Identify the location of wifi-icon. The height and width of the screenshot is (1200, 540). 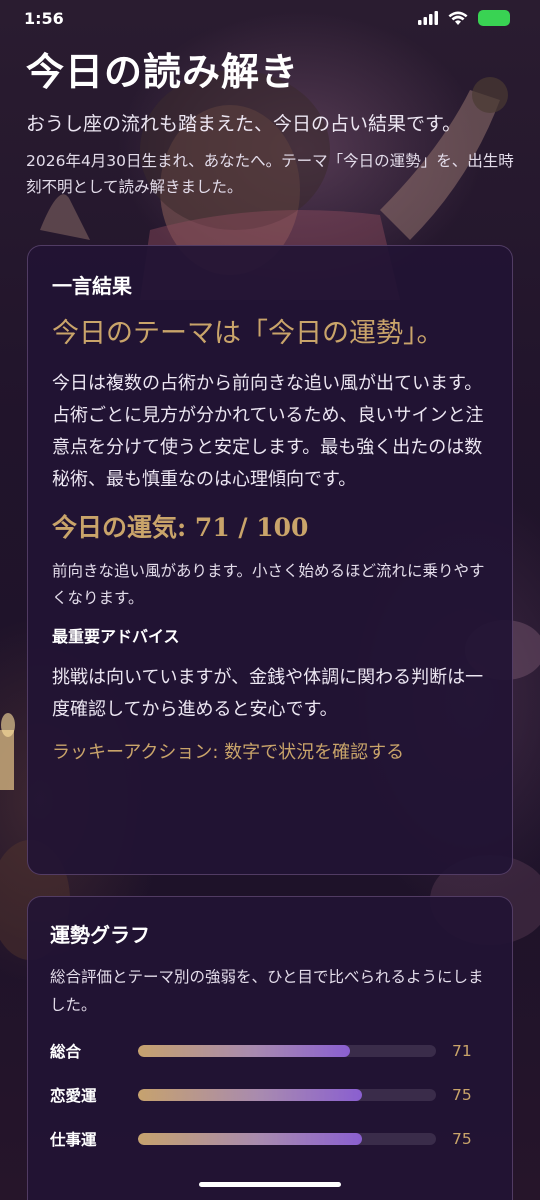
(458, 18).